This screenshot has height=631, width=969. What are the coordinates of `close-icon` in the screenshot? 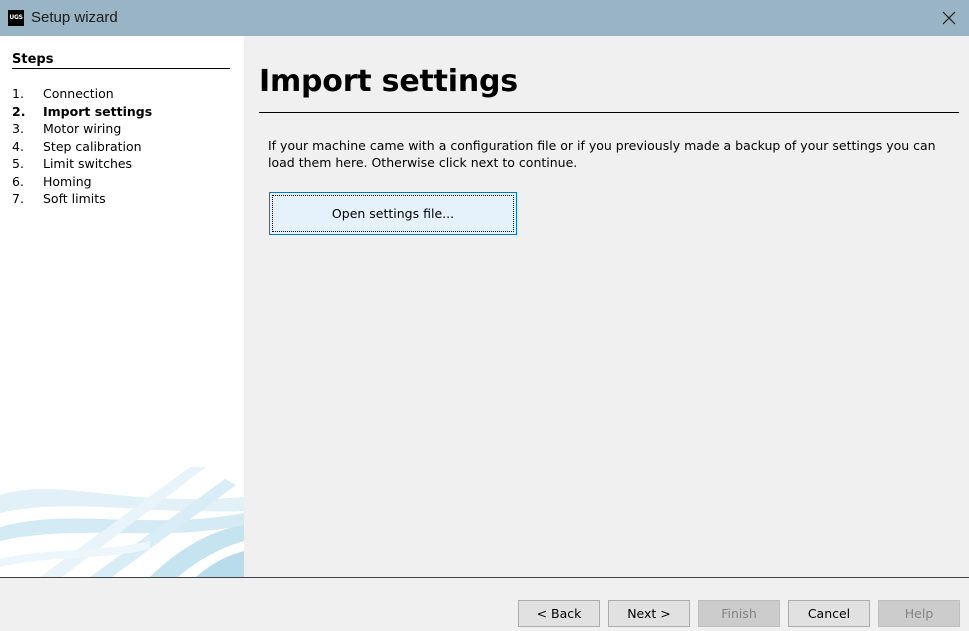 It's located at (949, 18).